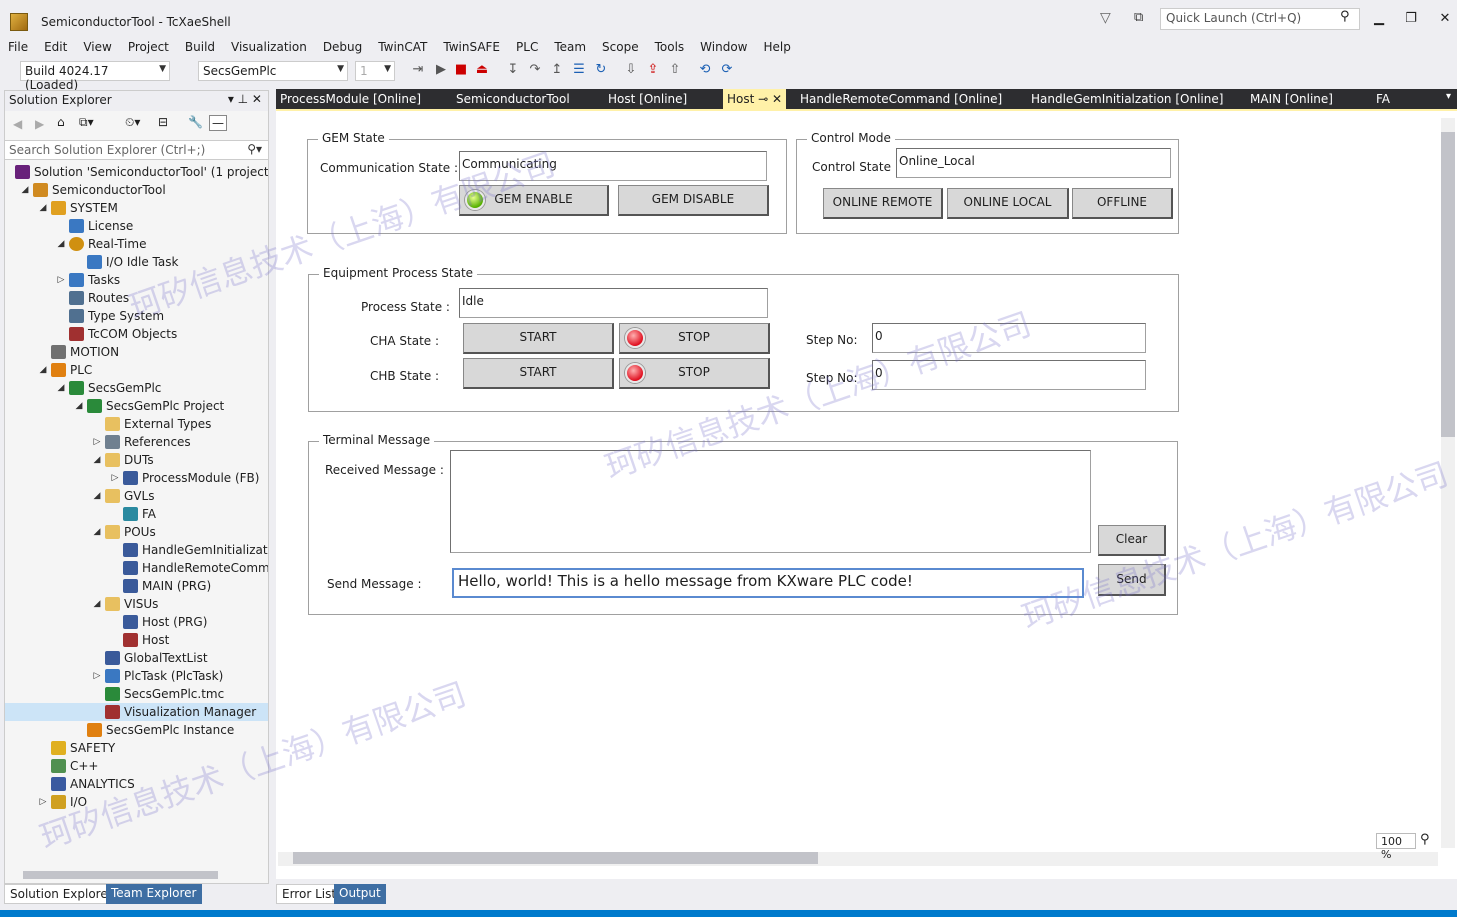 The width and height of the screenshot is (1457, 917). Describe the element at coordinates (61, 122) in the screenshot. I see `home-icon: ⌂` at that location.